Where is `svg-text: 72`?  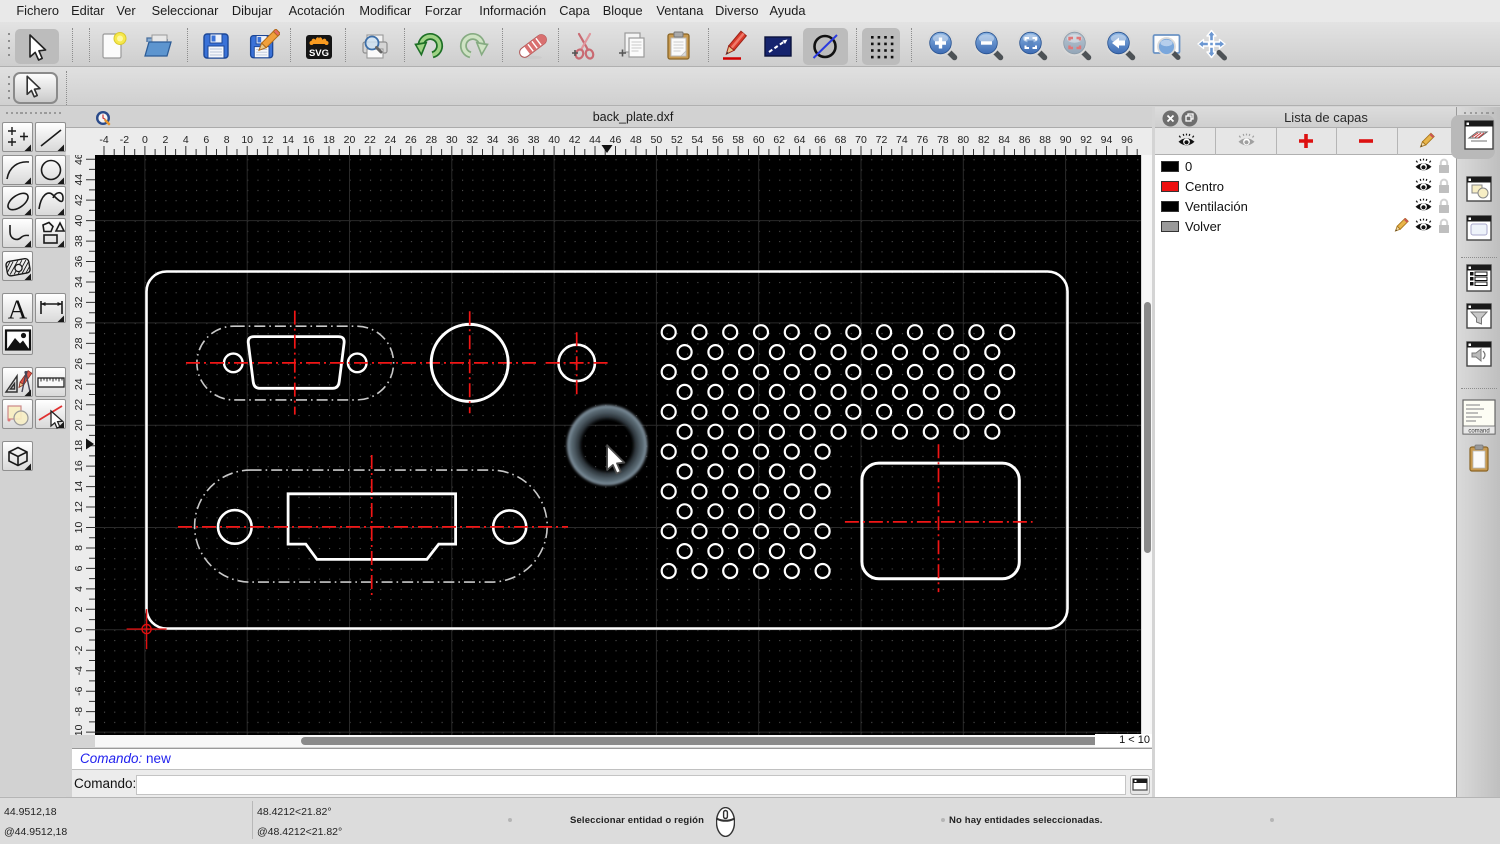
svg-text: 72 is located at coordinates (882, 140).